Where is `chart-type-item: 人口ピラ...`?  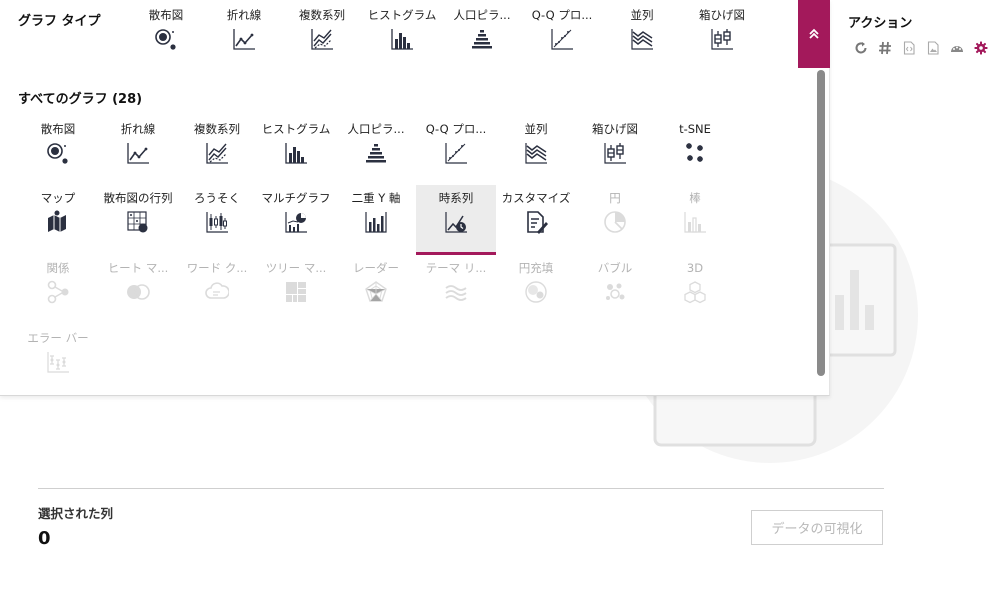
chart-type-item: 人口ピラ... is located at coordinates (376, 152).